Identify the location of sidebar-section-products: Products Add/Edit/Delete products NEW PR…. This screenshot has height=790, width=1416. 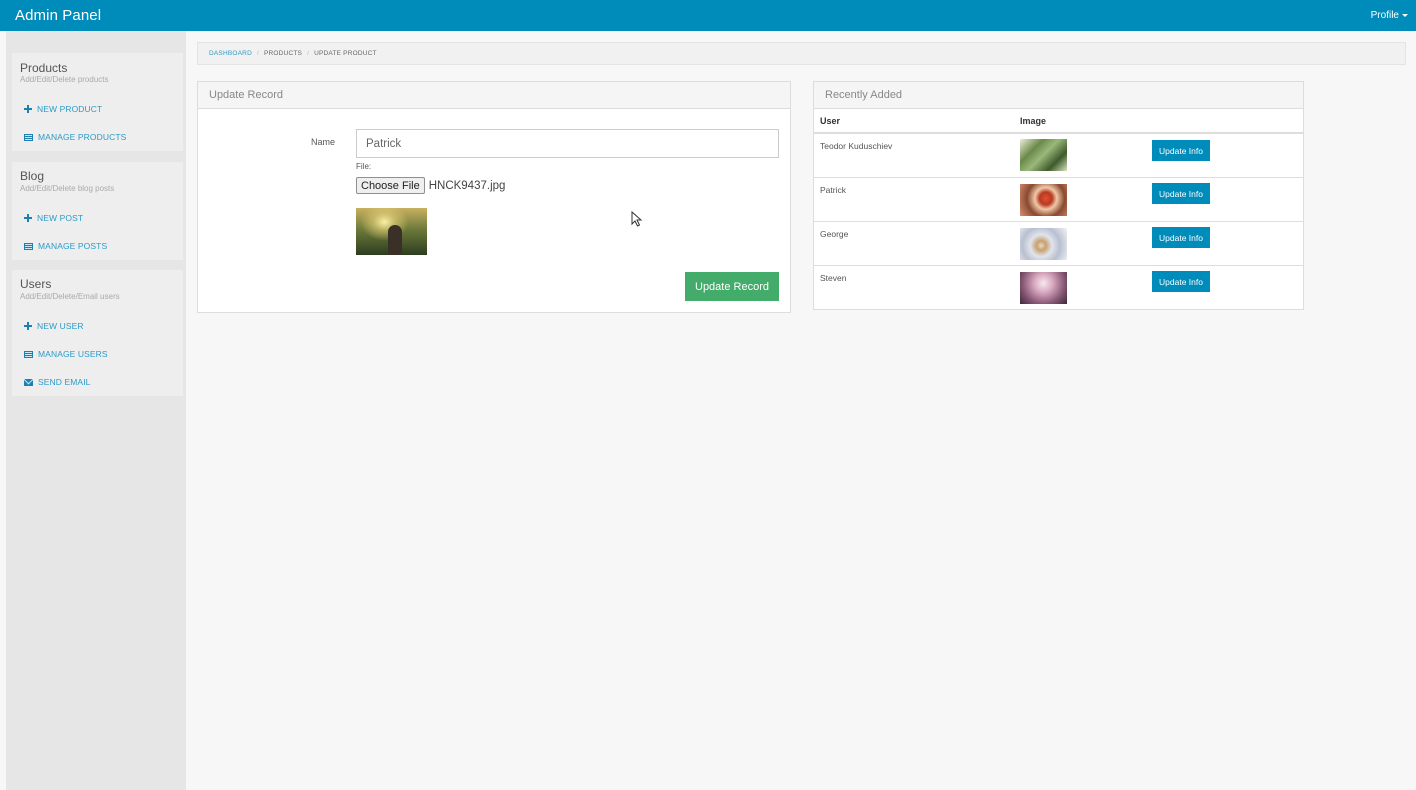
(97, 102).